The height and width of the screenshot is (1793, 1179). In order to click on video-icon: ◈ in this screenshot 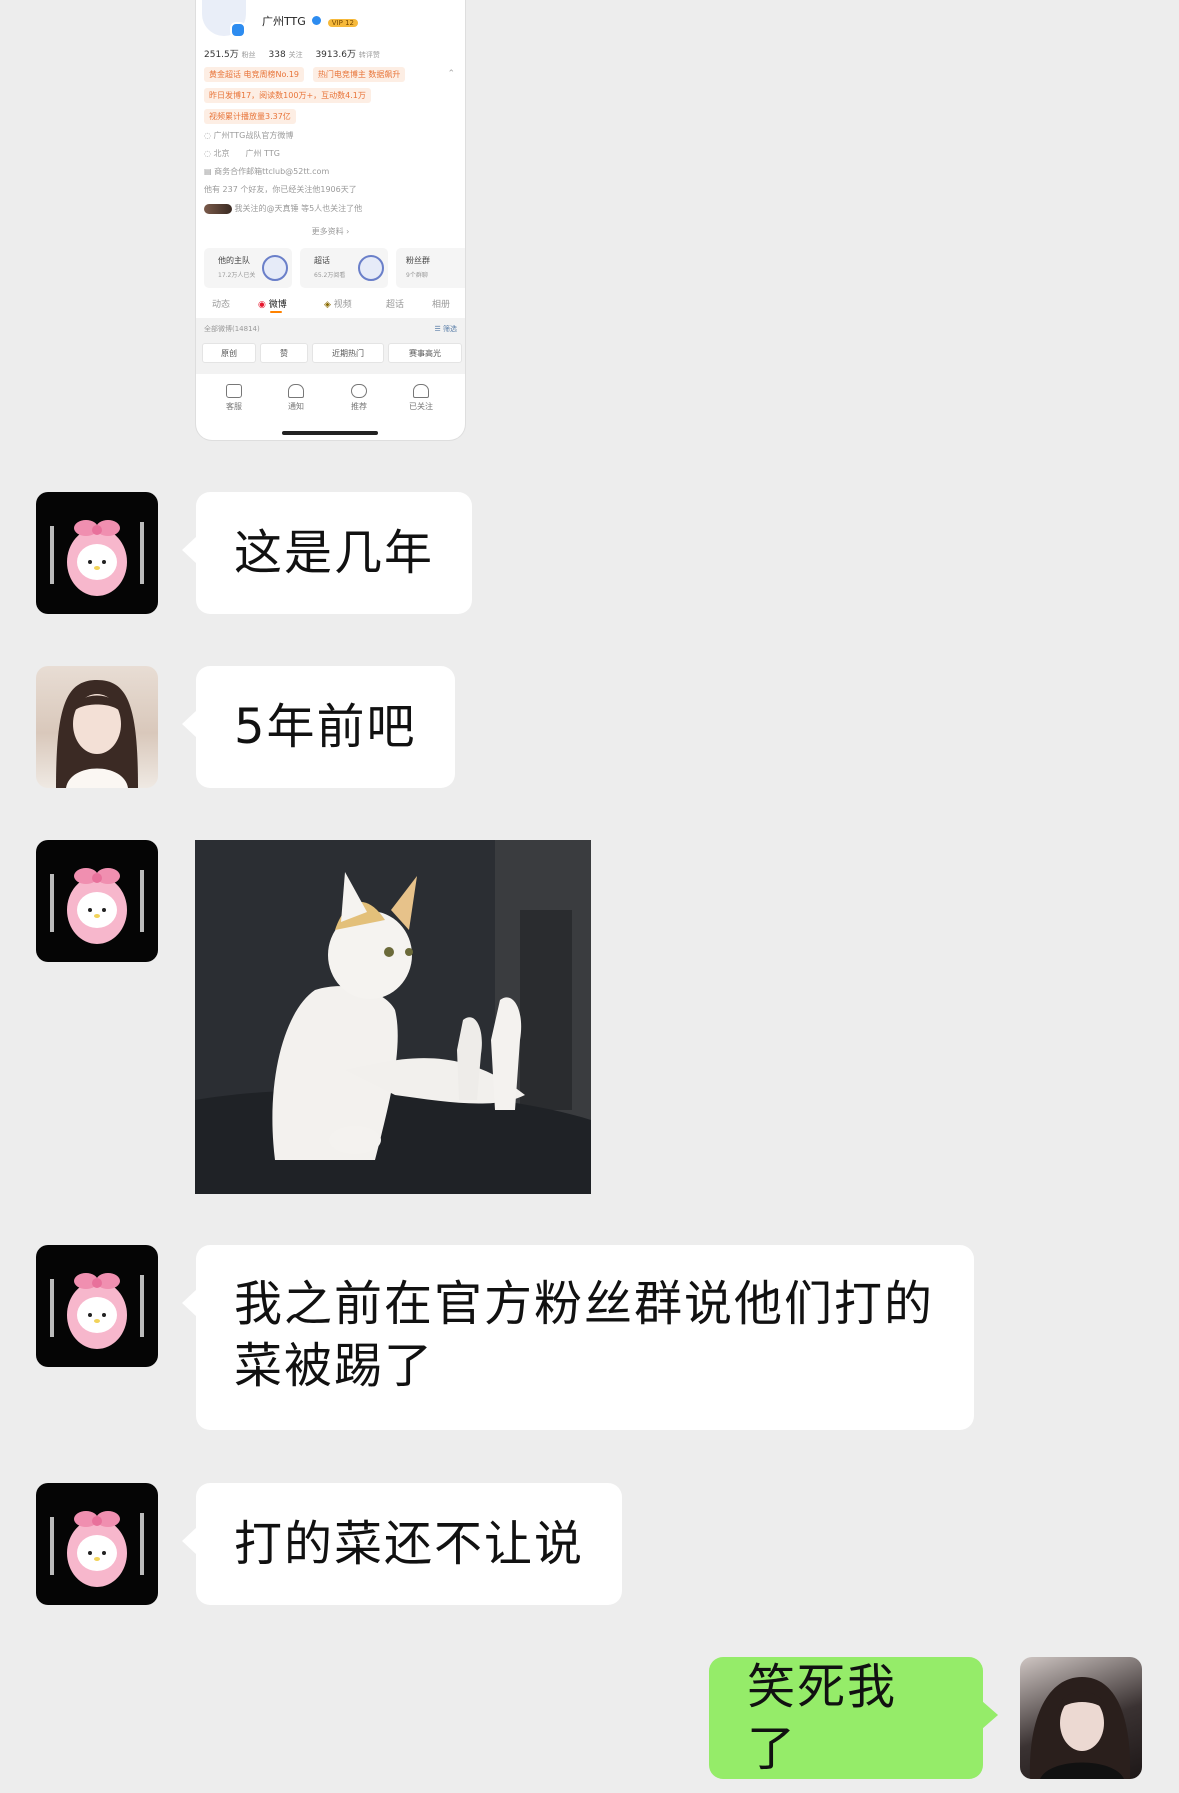, I will do `click(329, 305)`.